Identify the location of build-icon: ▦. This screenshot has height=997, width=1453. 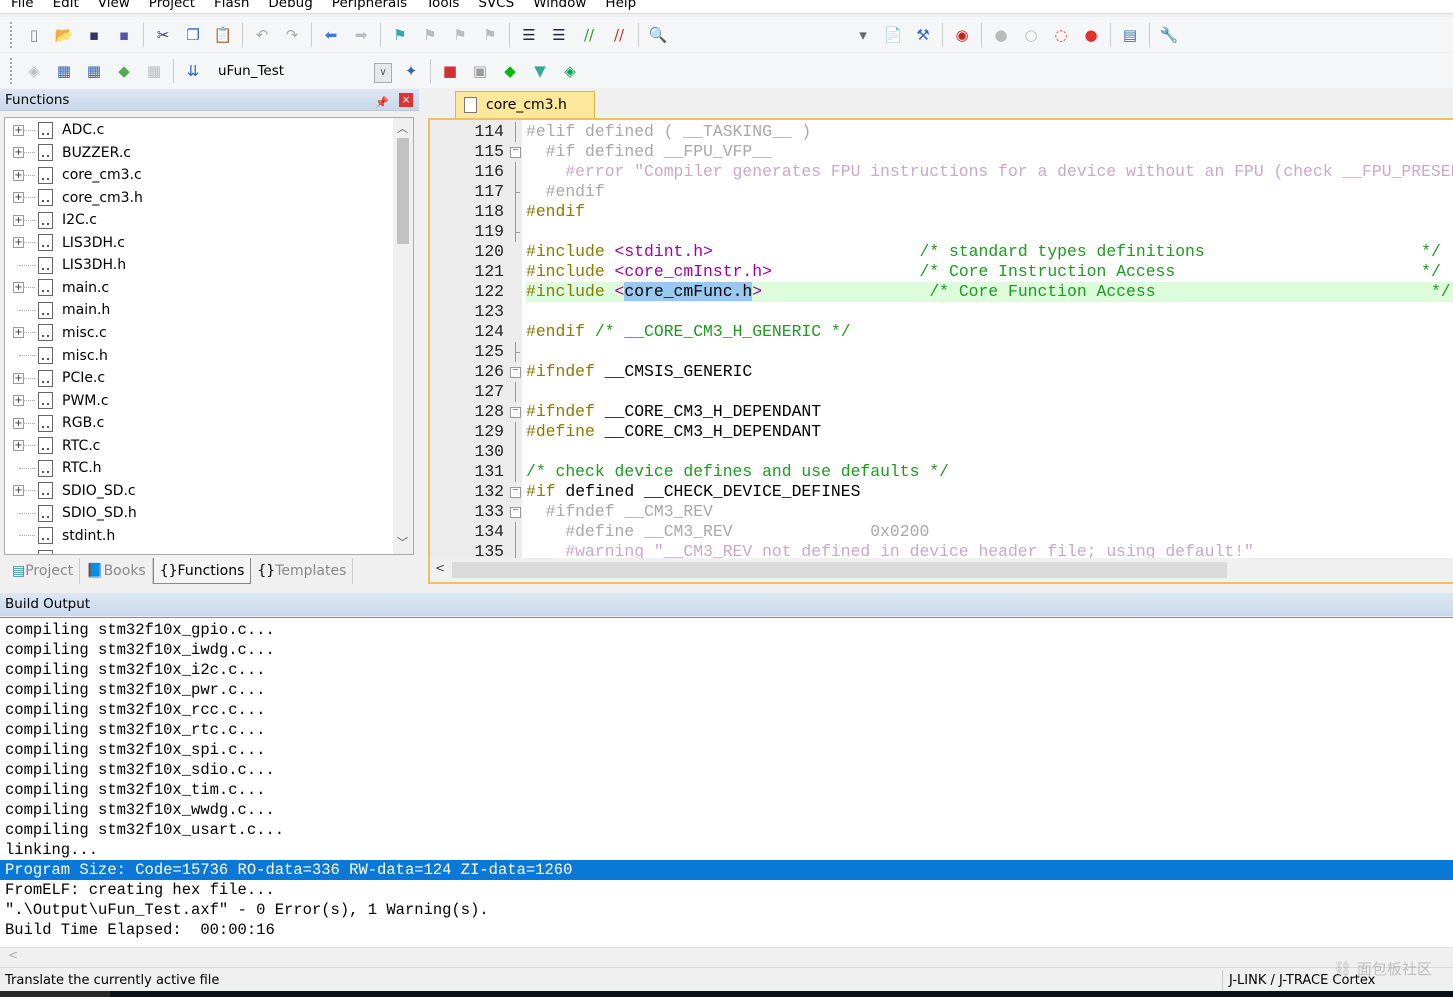
(64, 71).